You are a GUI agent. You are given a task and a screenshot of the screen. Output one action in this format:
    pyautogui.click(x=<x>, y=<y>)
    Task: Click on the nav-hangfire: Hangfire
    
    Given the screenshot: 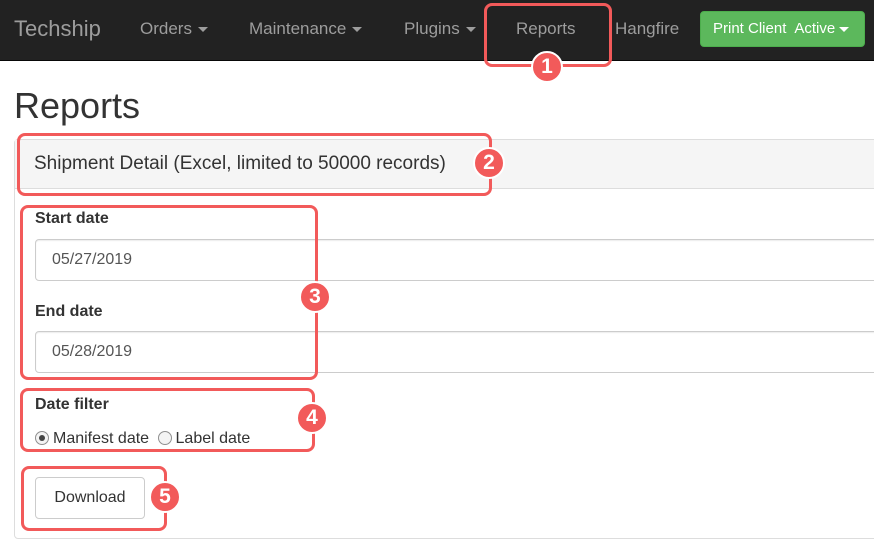 What is the action you would take?
    pyautogui.click(x=647, y=29)
    